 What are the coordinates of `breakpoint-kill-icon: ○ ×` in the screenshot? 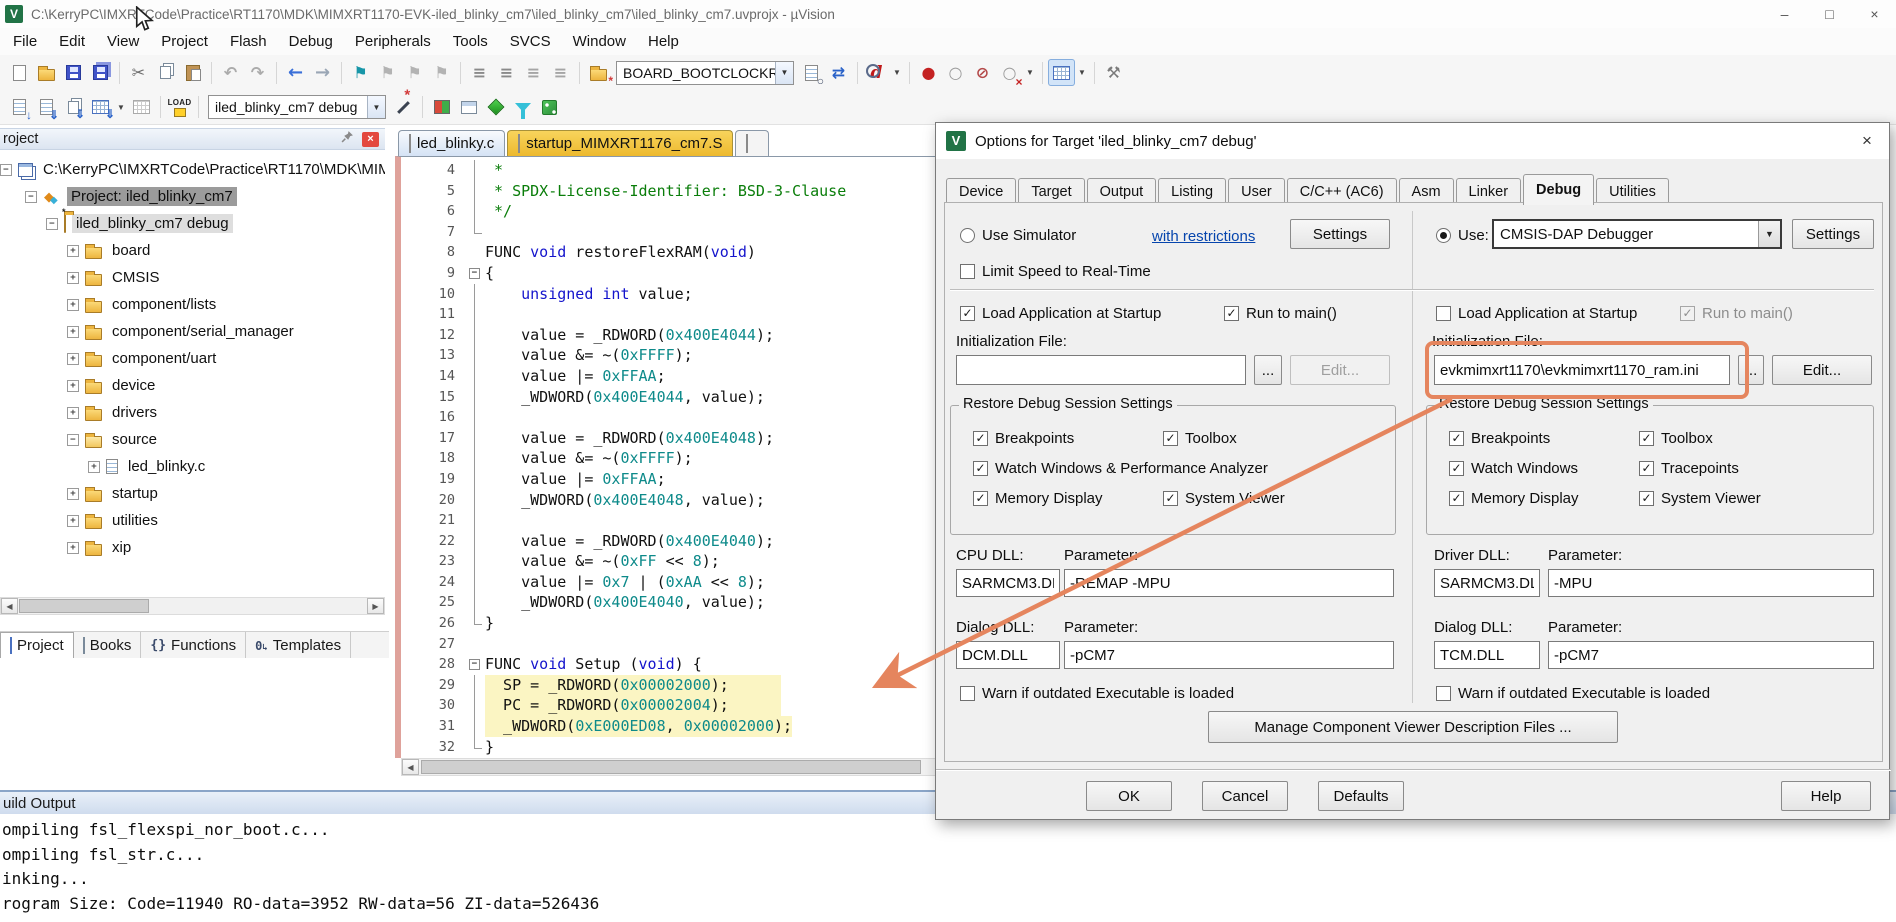 It's located at (1009, 74).